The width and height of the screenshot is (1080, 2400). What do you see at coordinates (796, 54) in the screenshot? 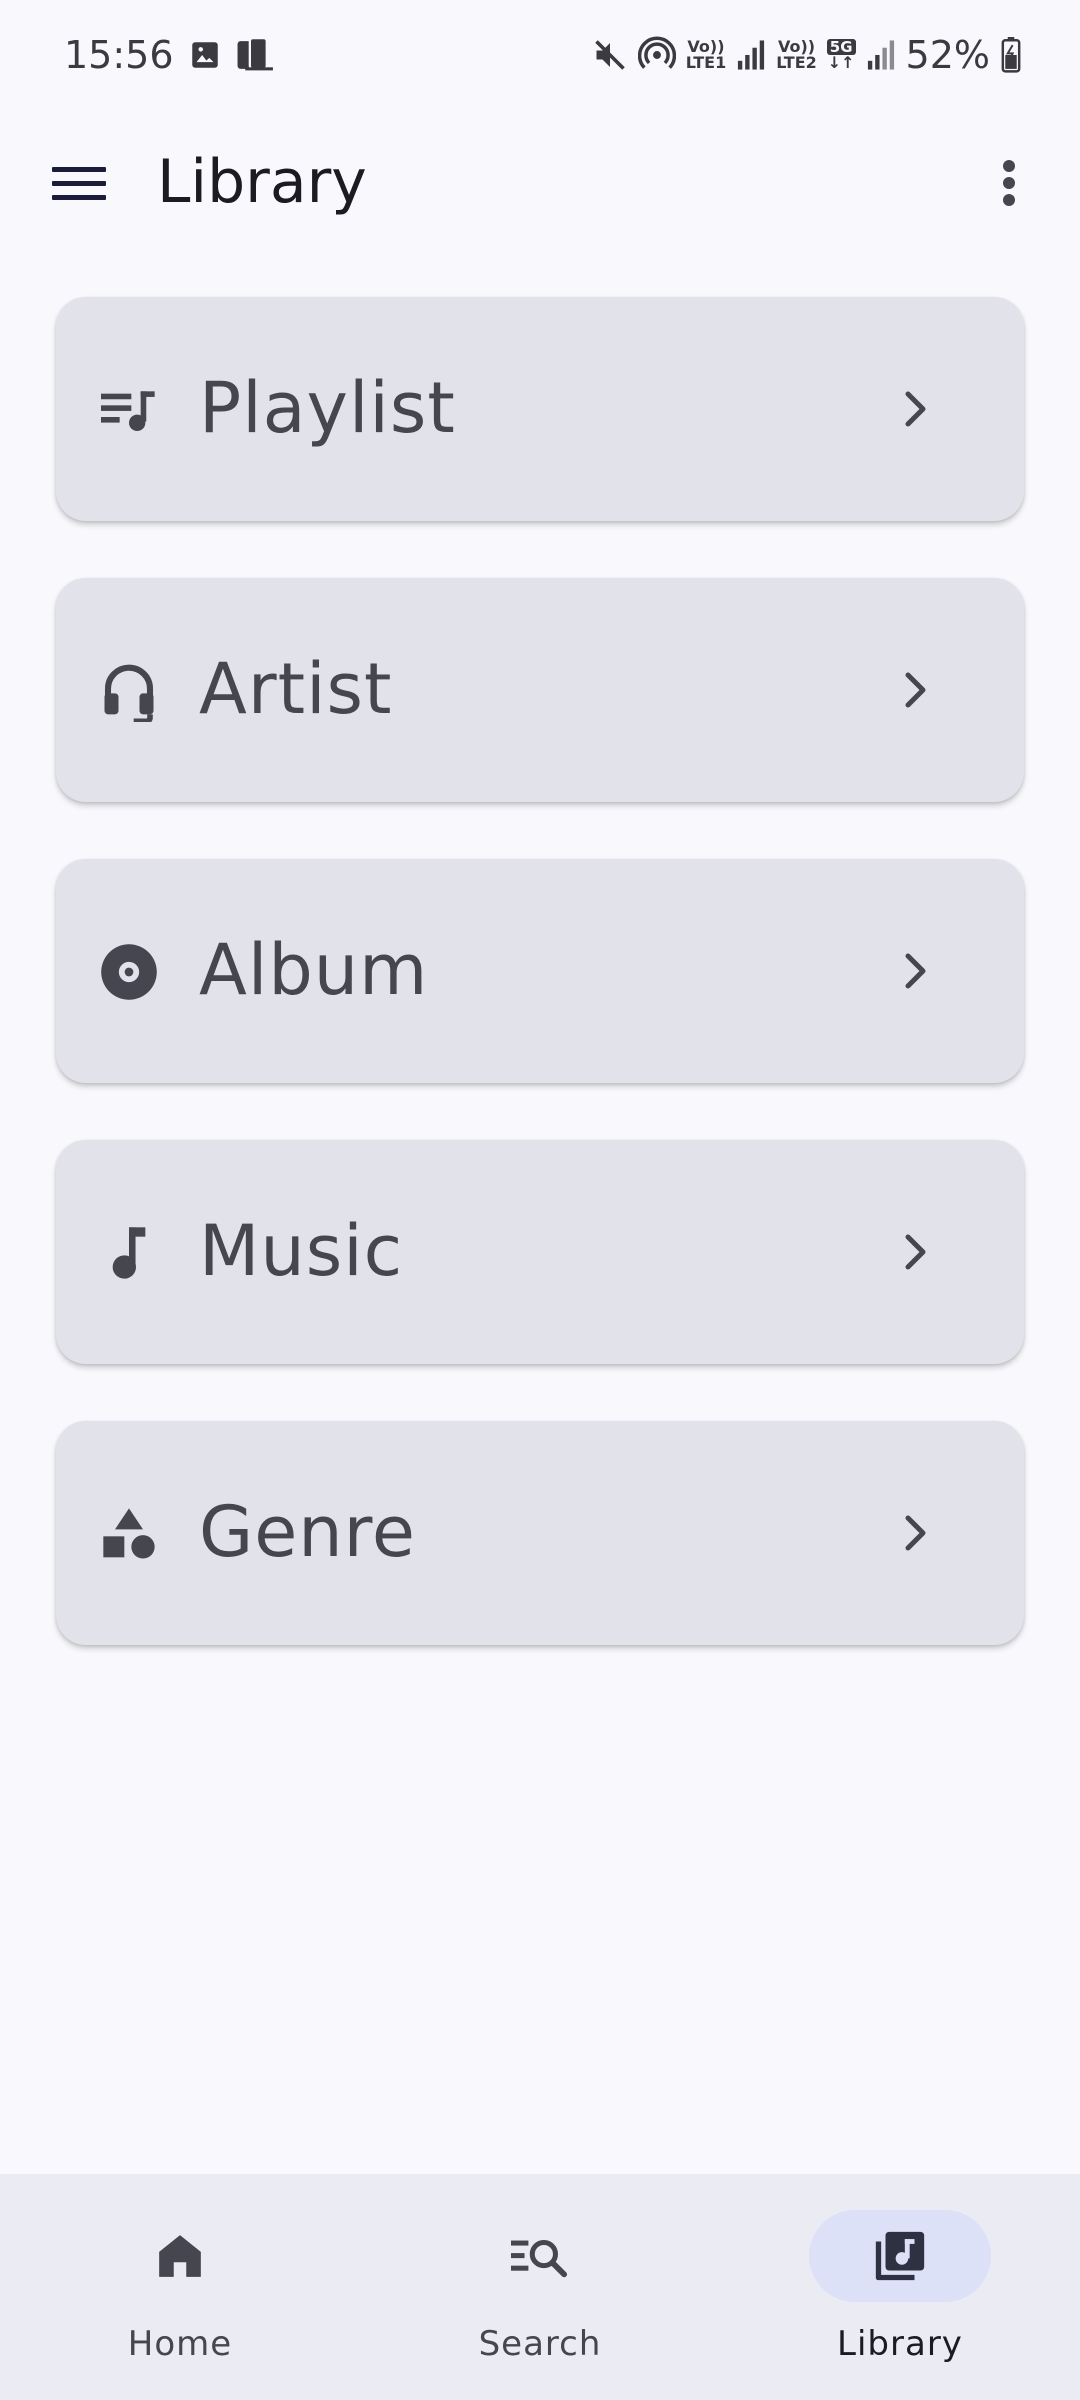
I see `sim2-indicator: Vo)) LTE2` at bounding box center [796, 54].